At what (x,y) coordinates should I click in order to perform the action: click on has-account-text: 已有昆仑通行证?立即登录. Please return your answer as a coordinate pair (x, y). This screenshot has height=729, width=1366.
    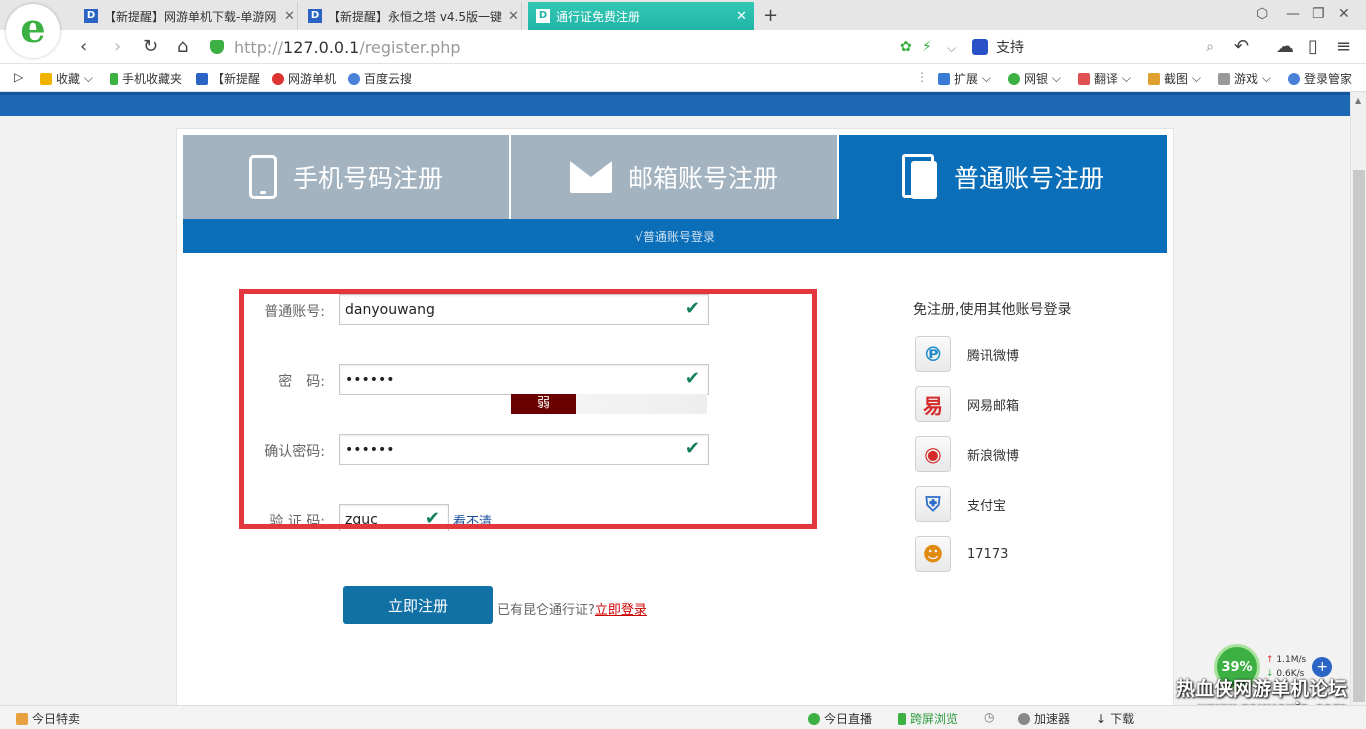
    Looking at the image, I should click on (572, 610).